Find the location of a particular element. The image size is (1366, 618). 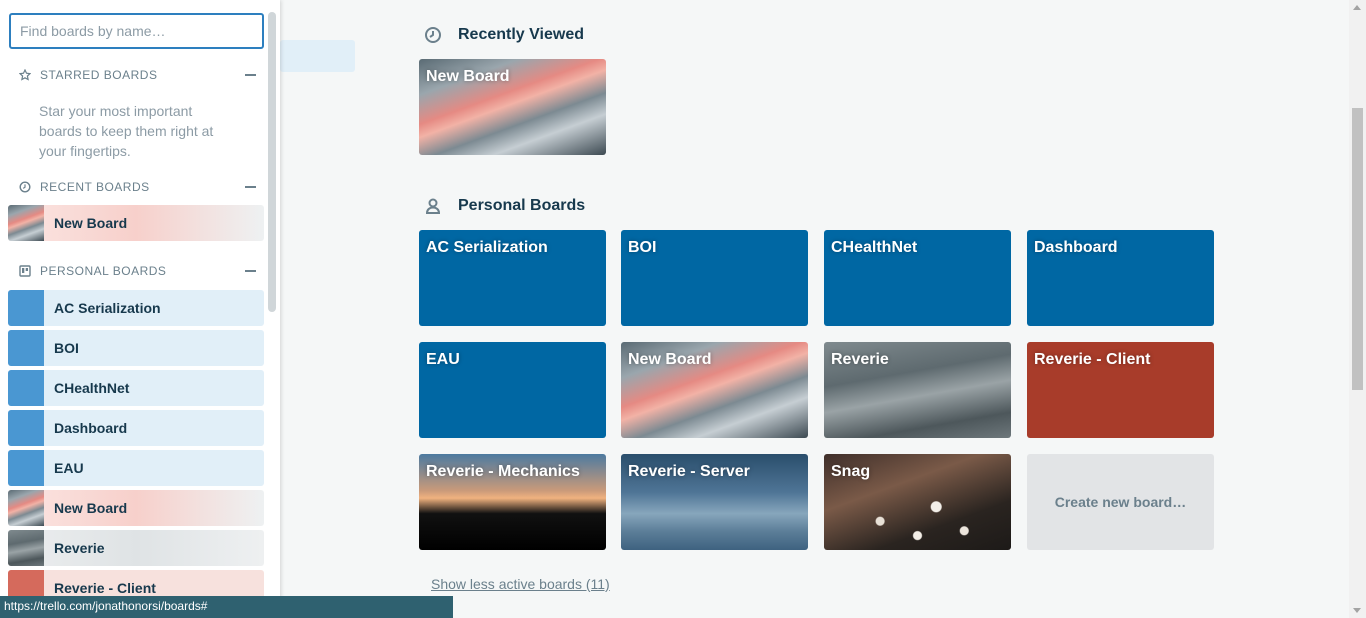

recently-viewed-title: Recently Viewed is located at coordinates (521, 34).